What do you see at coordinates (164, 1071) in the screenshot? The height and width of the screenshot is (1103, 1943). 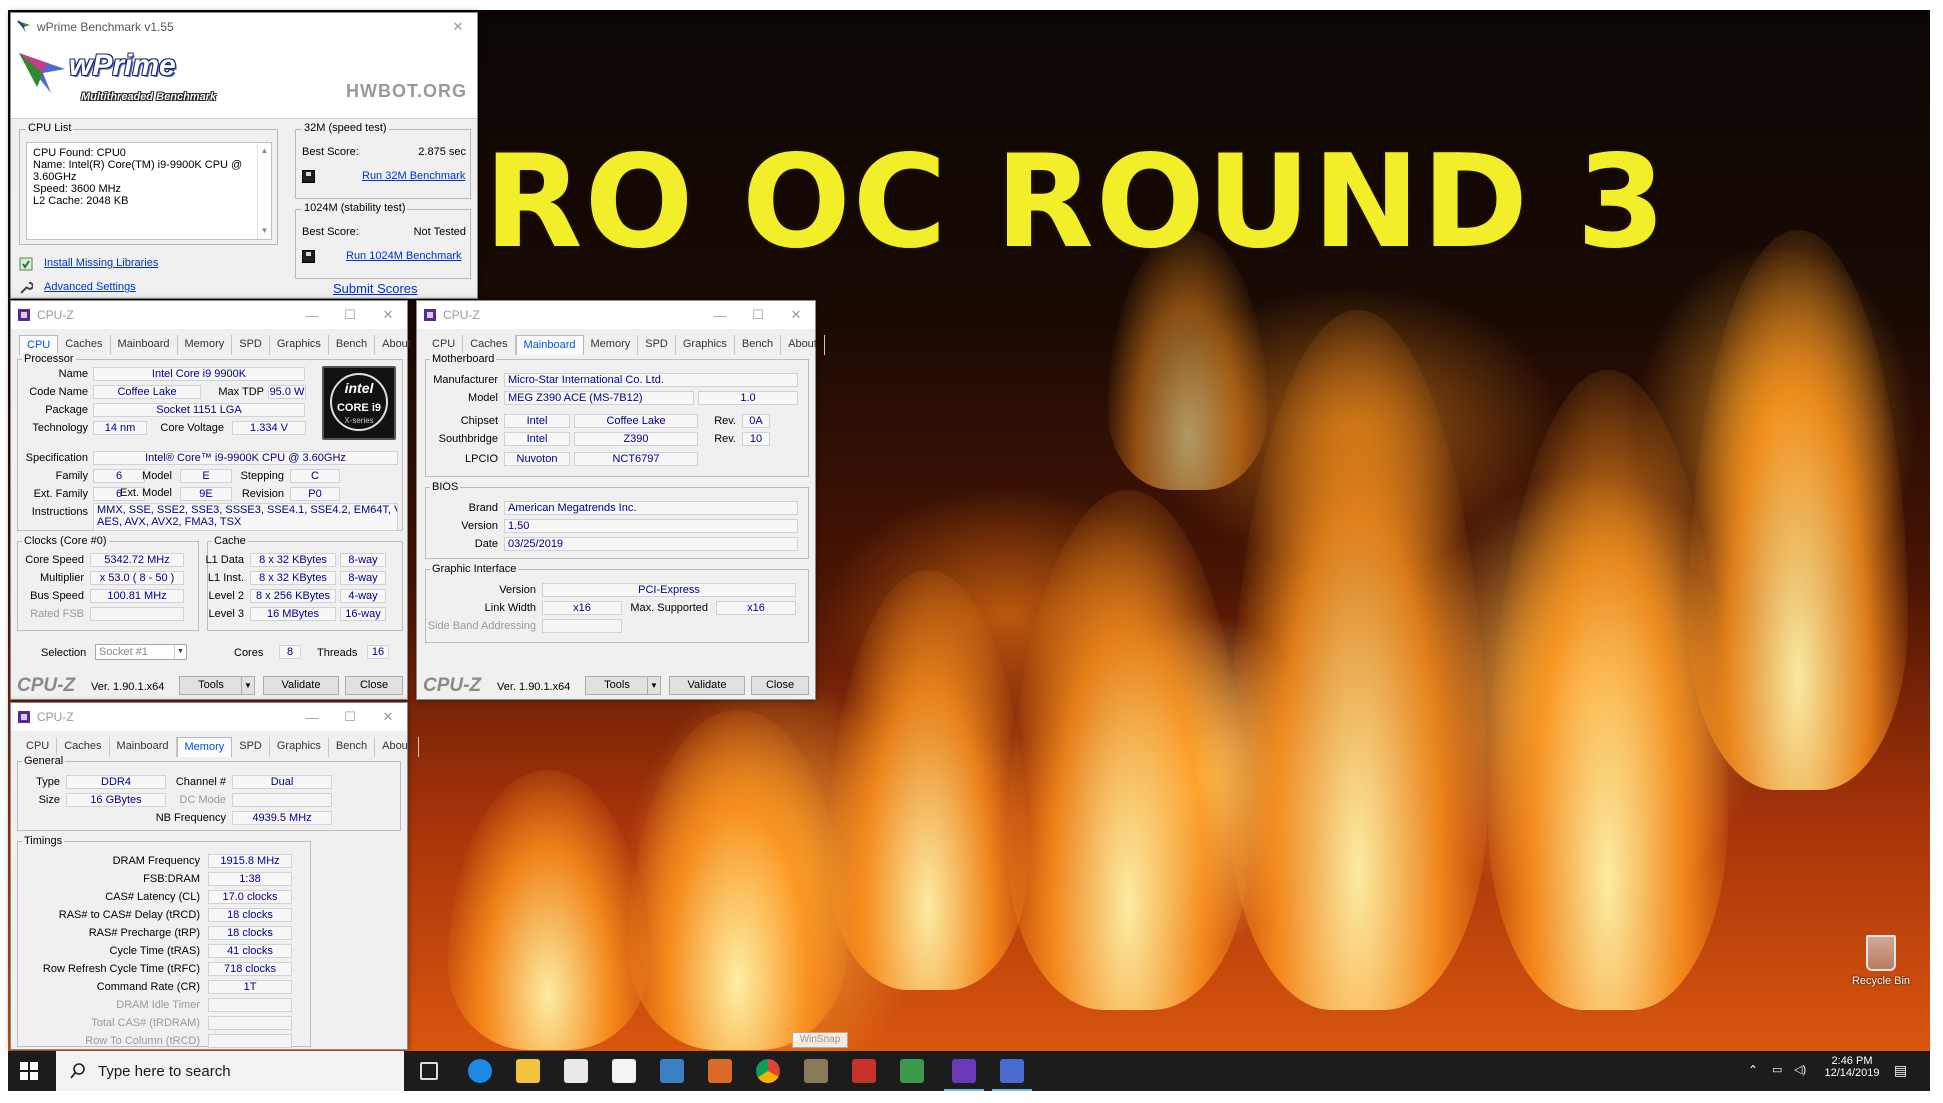 I see `search-placeholder: Type here to search` at bounding box center [164, 1071].